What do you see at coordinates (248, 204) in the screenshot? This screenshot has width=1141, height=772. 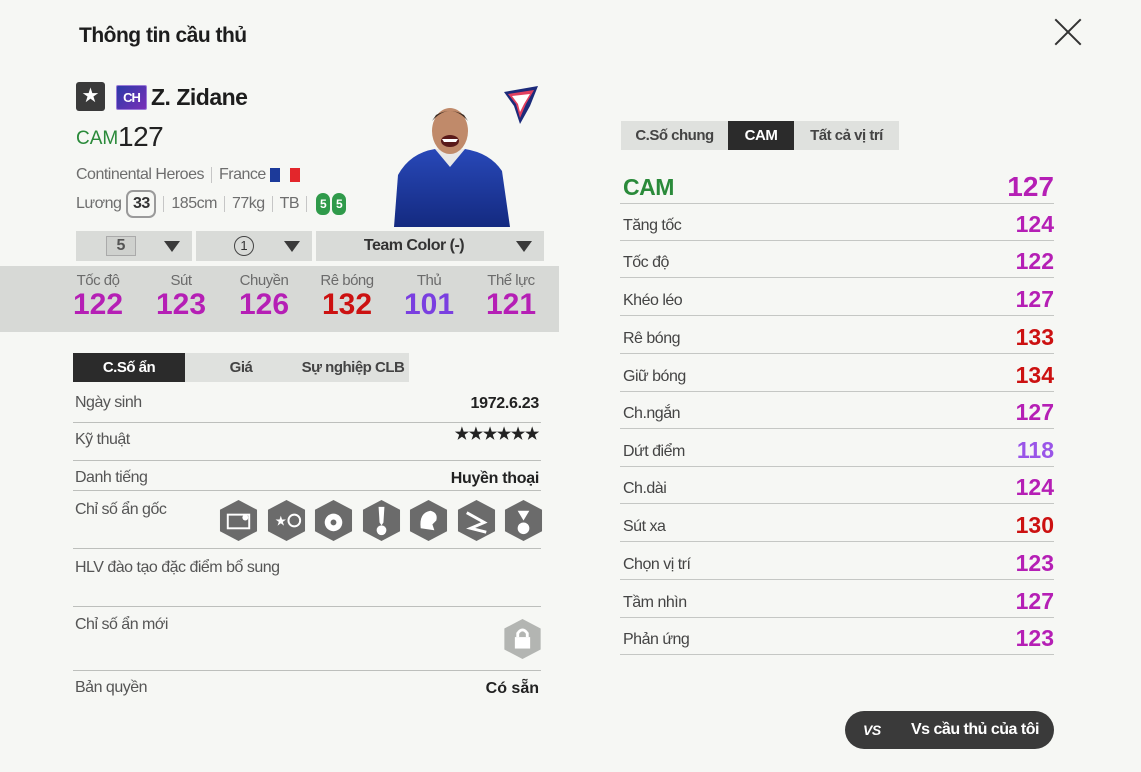 I see `weight-value: 77kg` at bounding box center [248, 204].